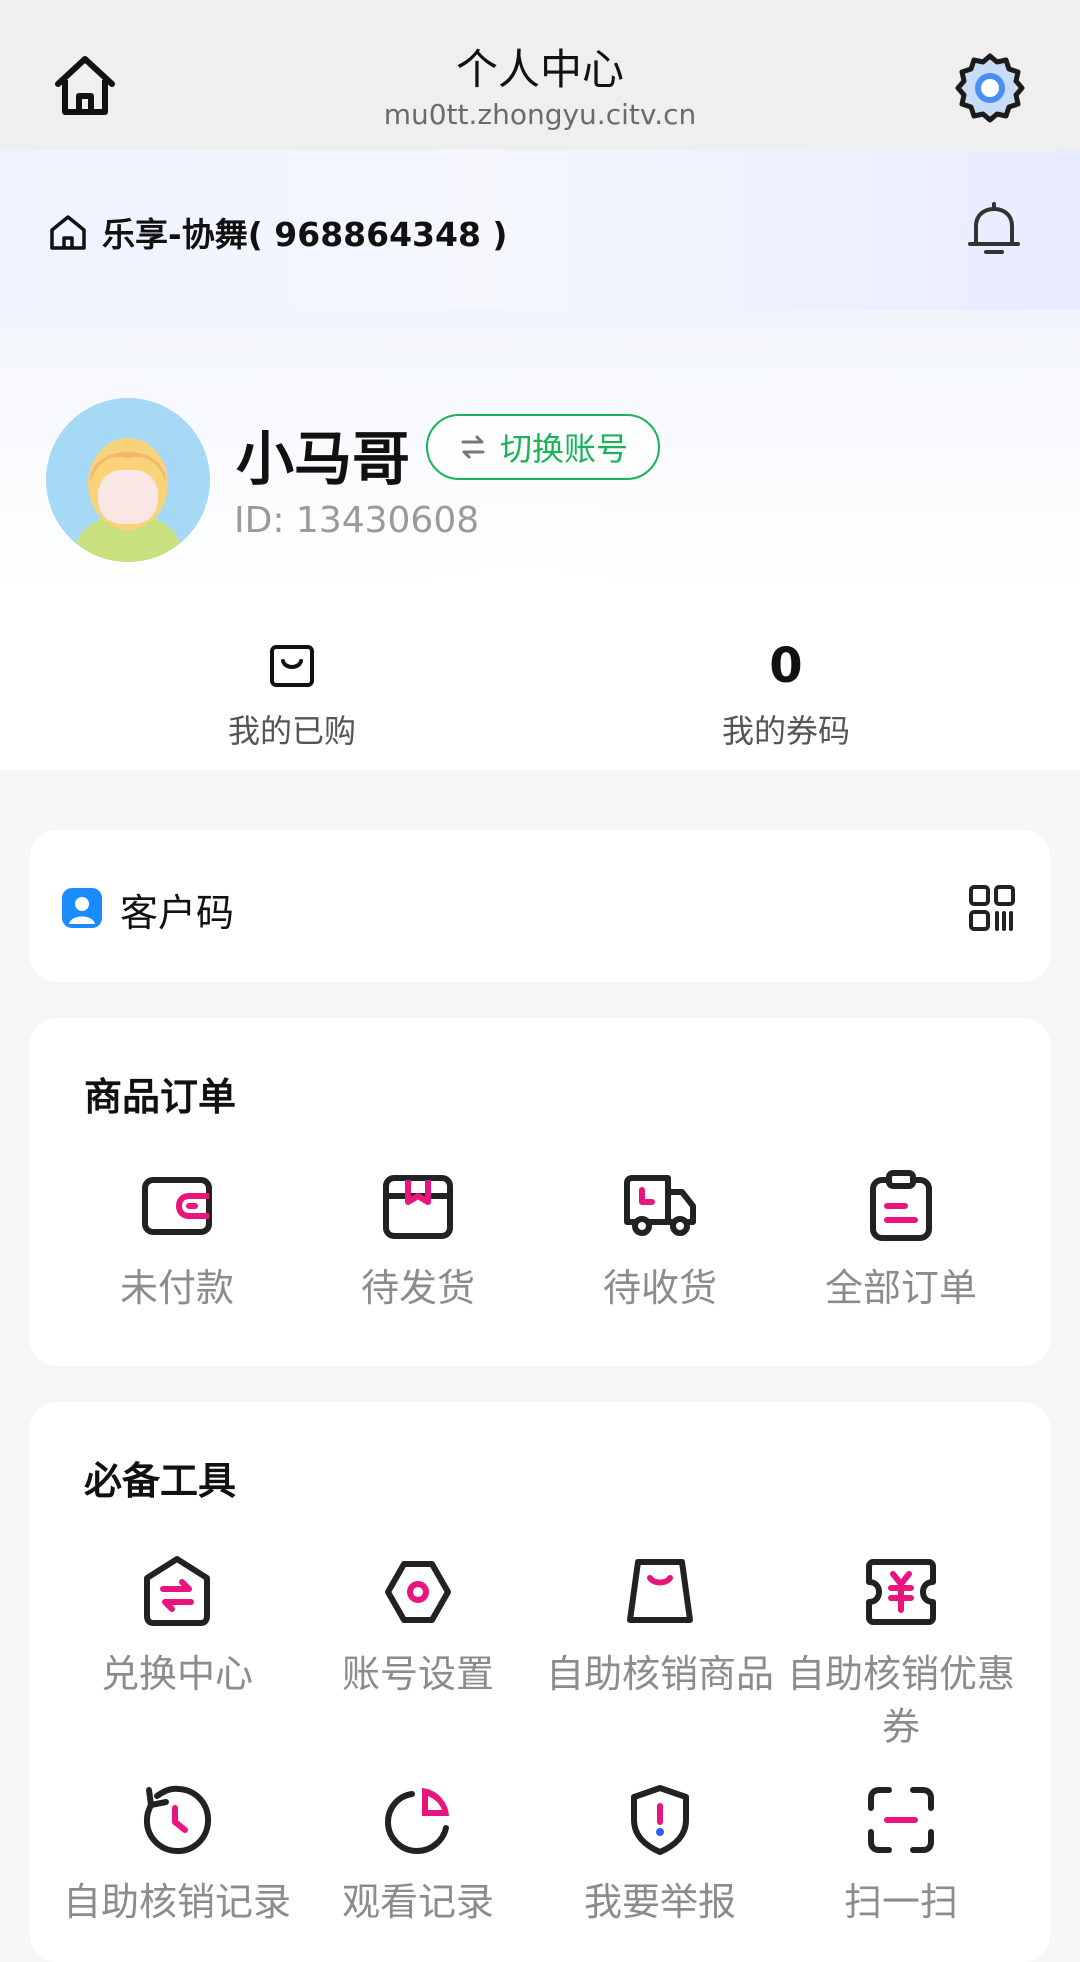  Describe the element at coordinates (660, 1591) in the screenshot. I see `shopping-bag-icon` at that location.